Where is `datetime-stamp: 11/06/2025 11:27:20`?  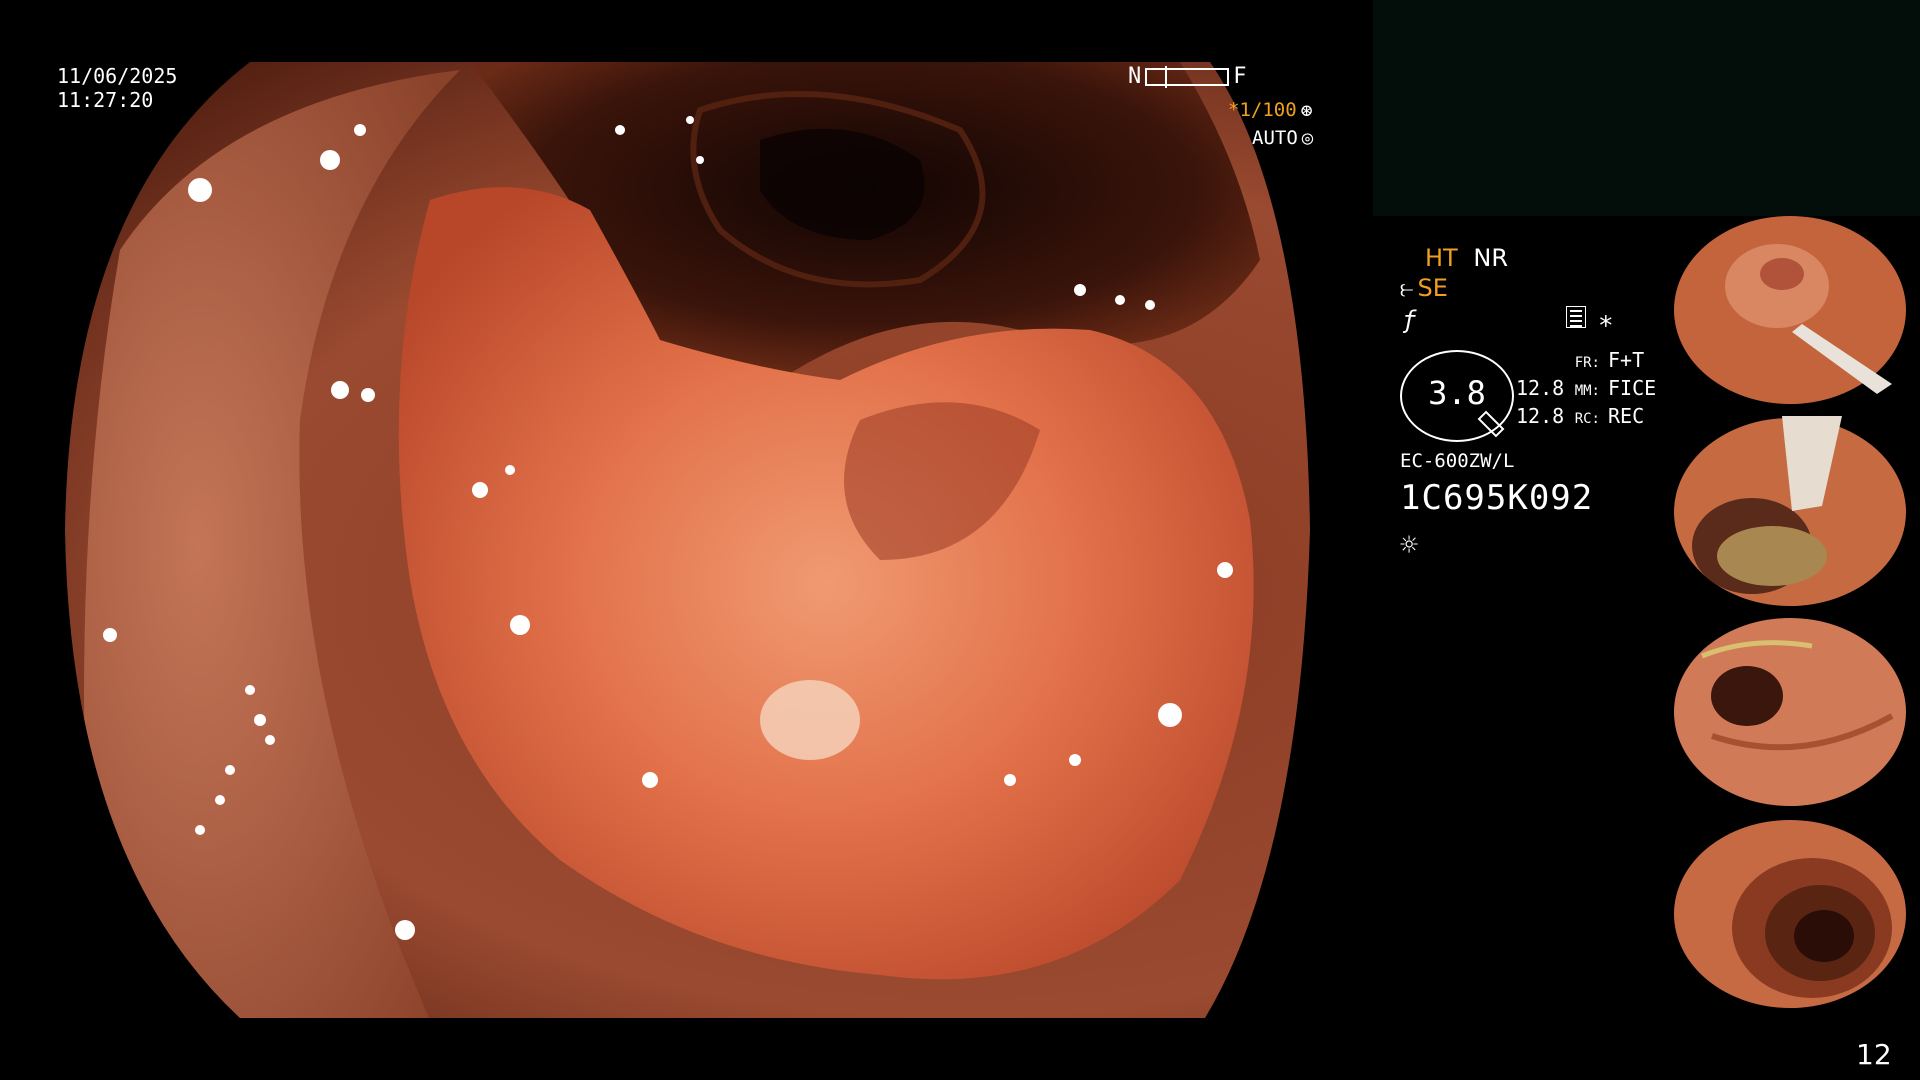 datetime-stamp: 11/06/2025 11:27:20 is located at coordinates (117, 88).